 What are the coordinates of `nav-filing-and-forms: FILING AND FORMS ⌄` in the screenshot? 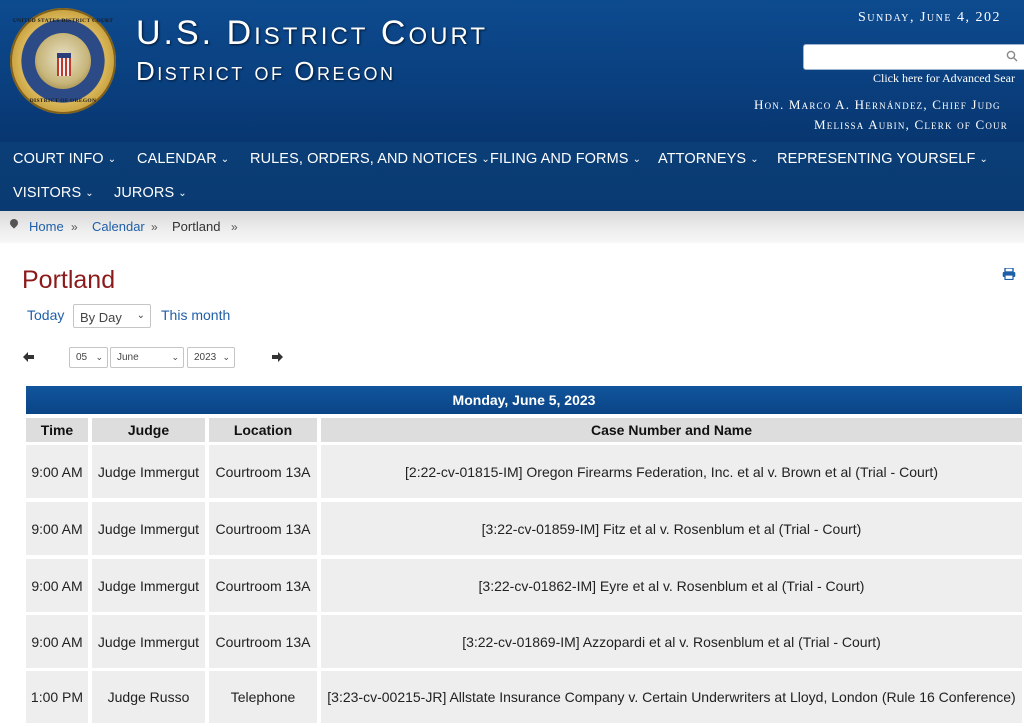 It's located at (565, 159).